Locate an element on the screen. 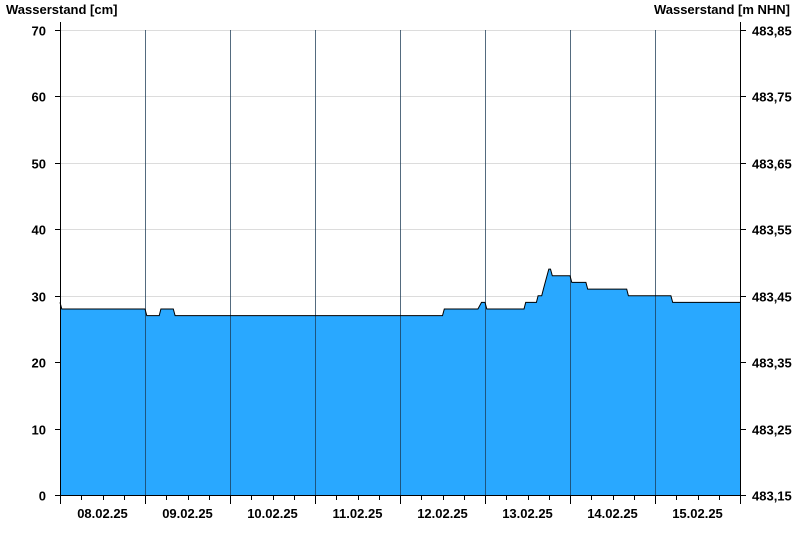  left-axis-title: Wasserstand [cm] is located at coordinates (62, 9).